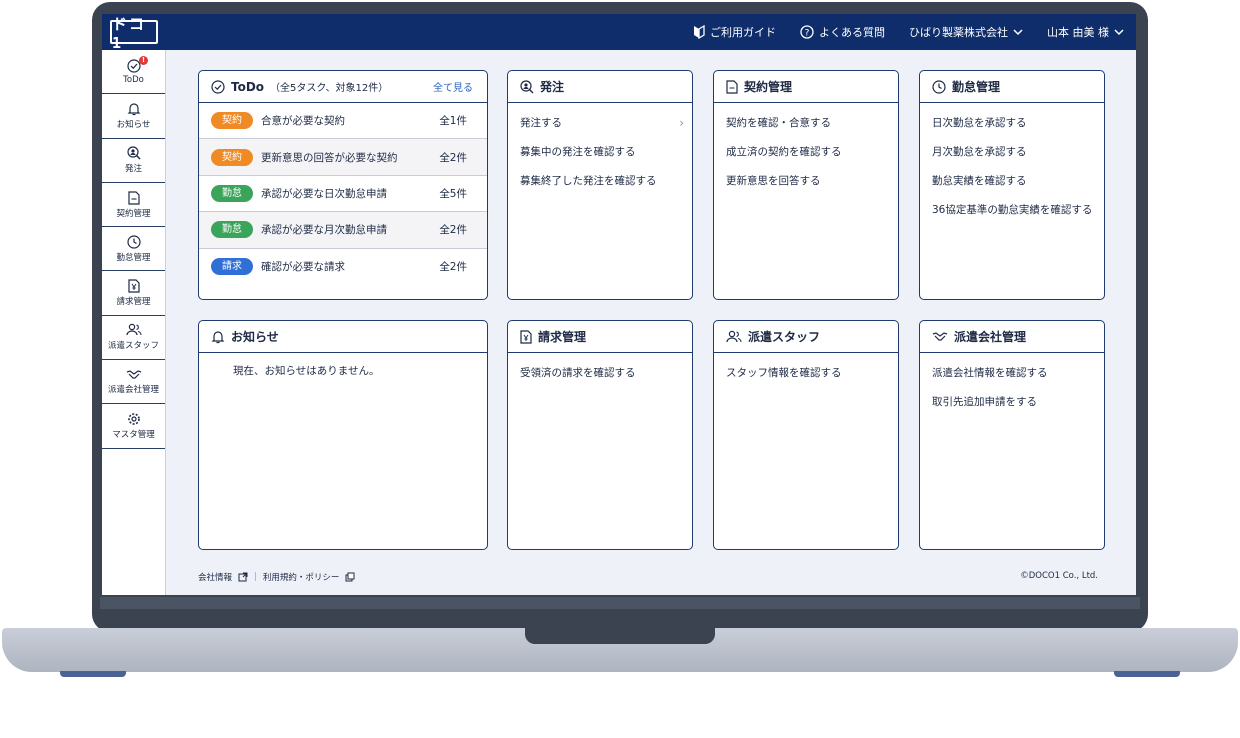 This screenshot has width=1240, height=738. Describe the element at coordinates (578, 152) in the screenshot. I see `order-link-label: 募集中の発注を確認する` at that location.